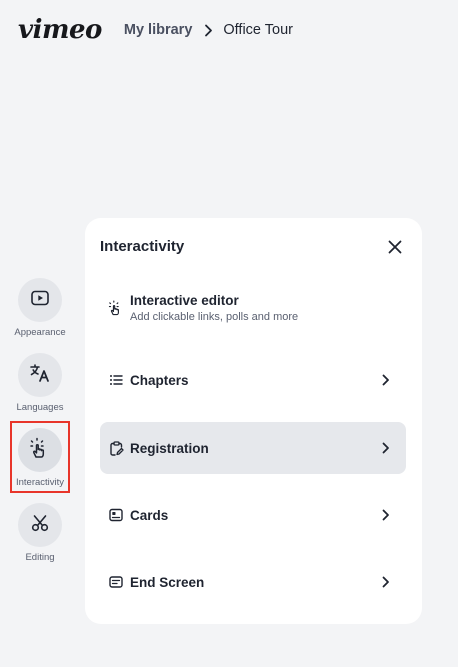 The height and width of the screenshot is (667, 458). I want to click on breadcrumb-current: Office Tour, so click(258, 30).